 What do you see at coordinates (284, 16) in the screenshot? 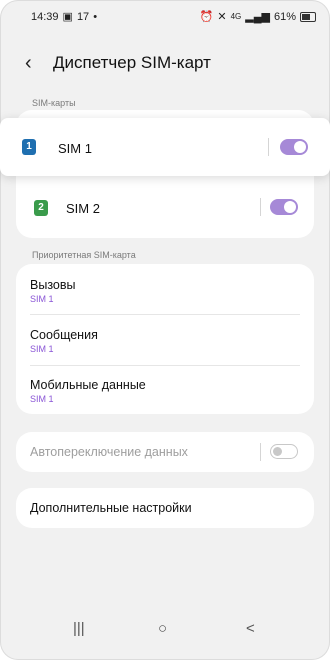
I see `battery-percent: 61%` at bounding box center [284, 16].